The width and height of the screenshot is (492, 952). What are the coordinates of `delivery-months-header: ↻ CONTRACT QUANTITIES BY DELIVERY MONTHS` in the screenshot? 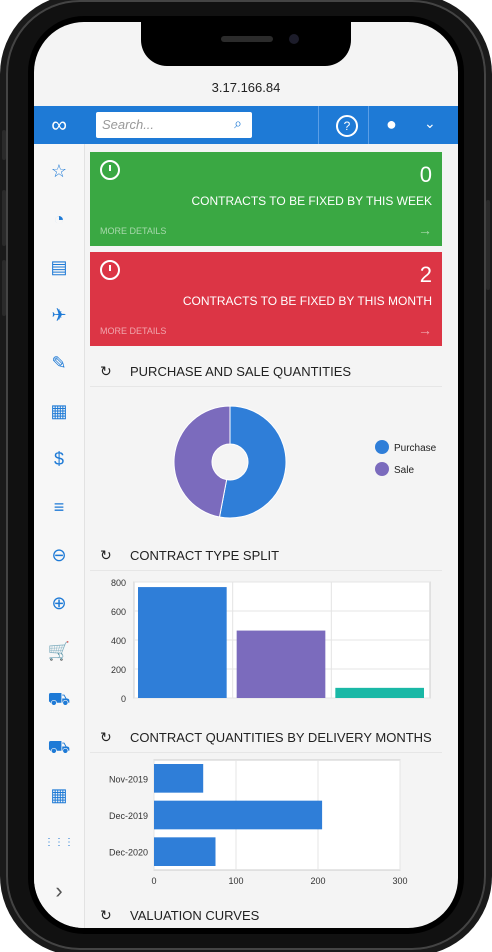 It's located at (266, 737).